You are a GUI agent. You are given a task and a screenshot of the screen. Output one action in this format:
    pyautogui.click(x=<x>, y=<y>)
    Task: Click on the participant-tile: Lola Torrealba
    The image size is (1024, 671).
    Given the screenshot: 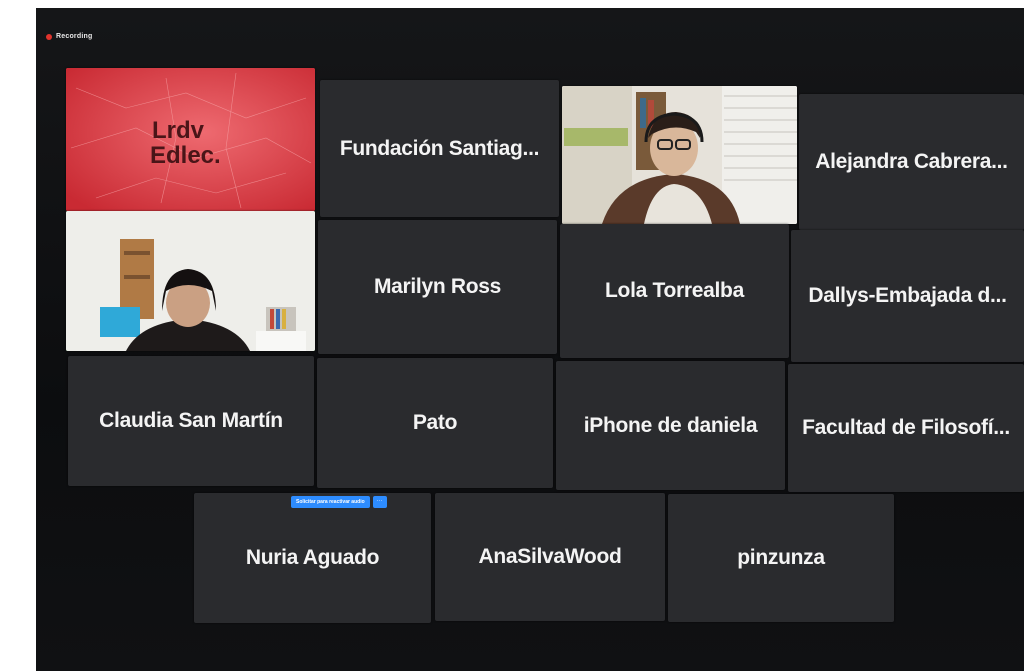 What is the action you would take?
    pyautogui.click(x=674, y=291)
    